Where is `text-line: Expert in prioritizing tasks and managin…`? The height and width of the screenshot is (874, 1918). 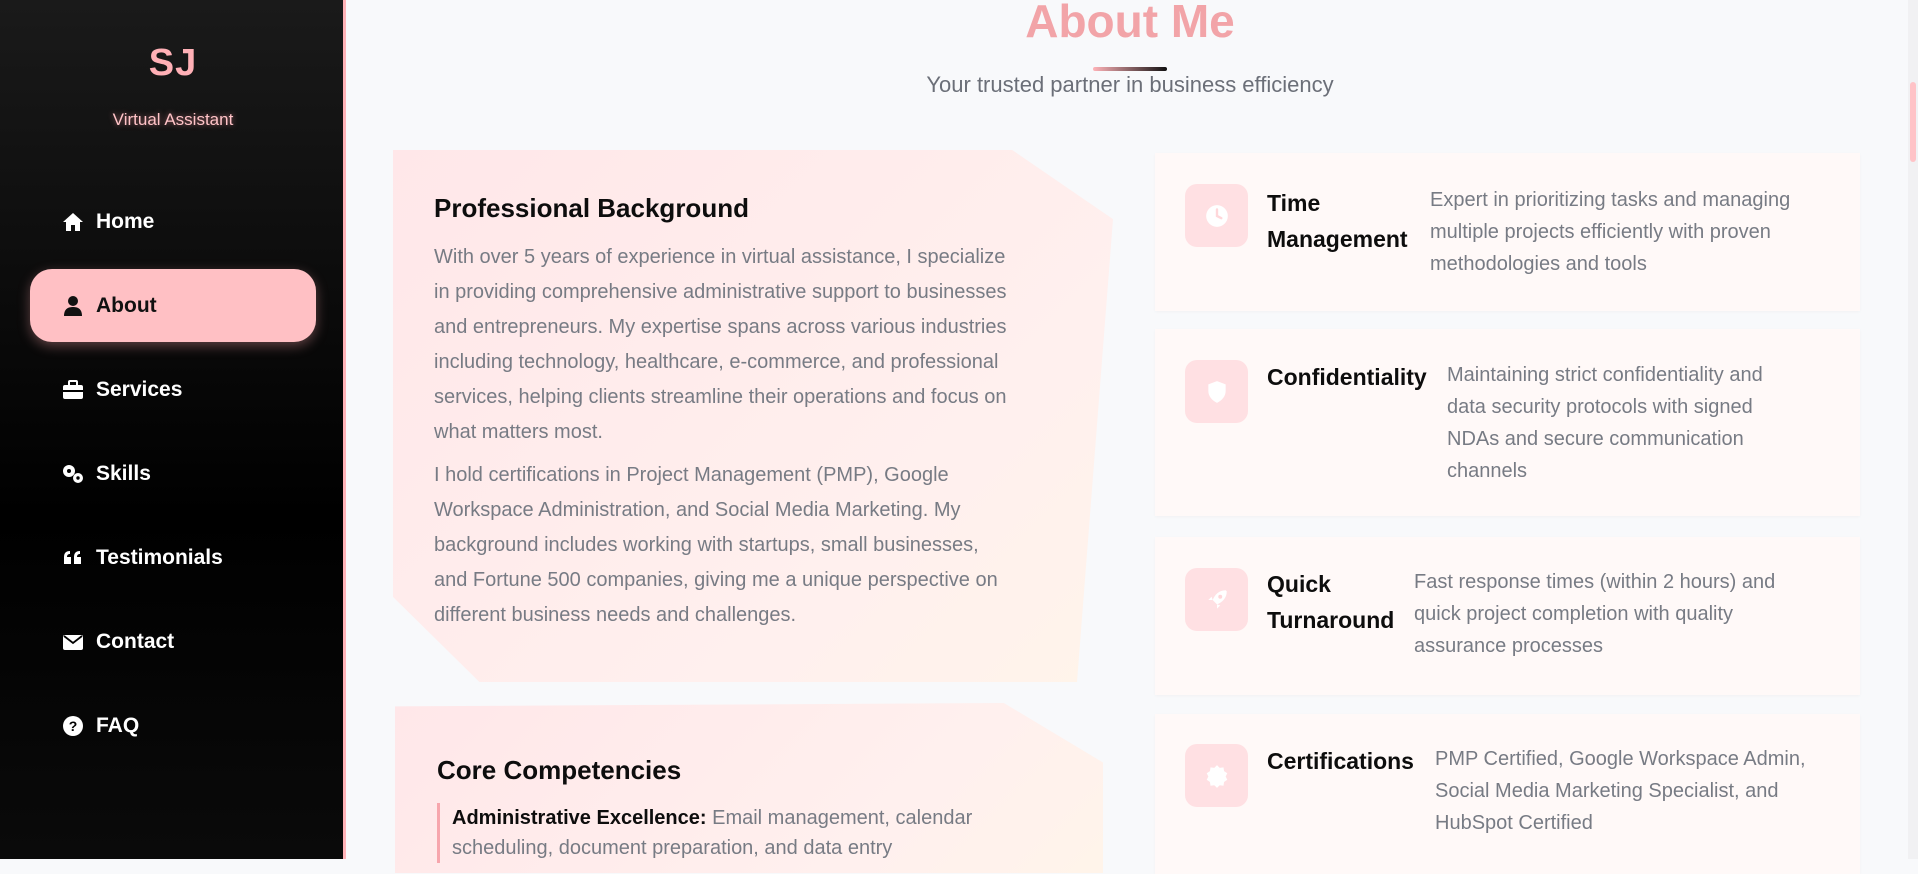
text-line: Expert in prioritizing tasks and managin… is located at coordinates (1610, 200).